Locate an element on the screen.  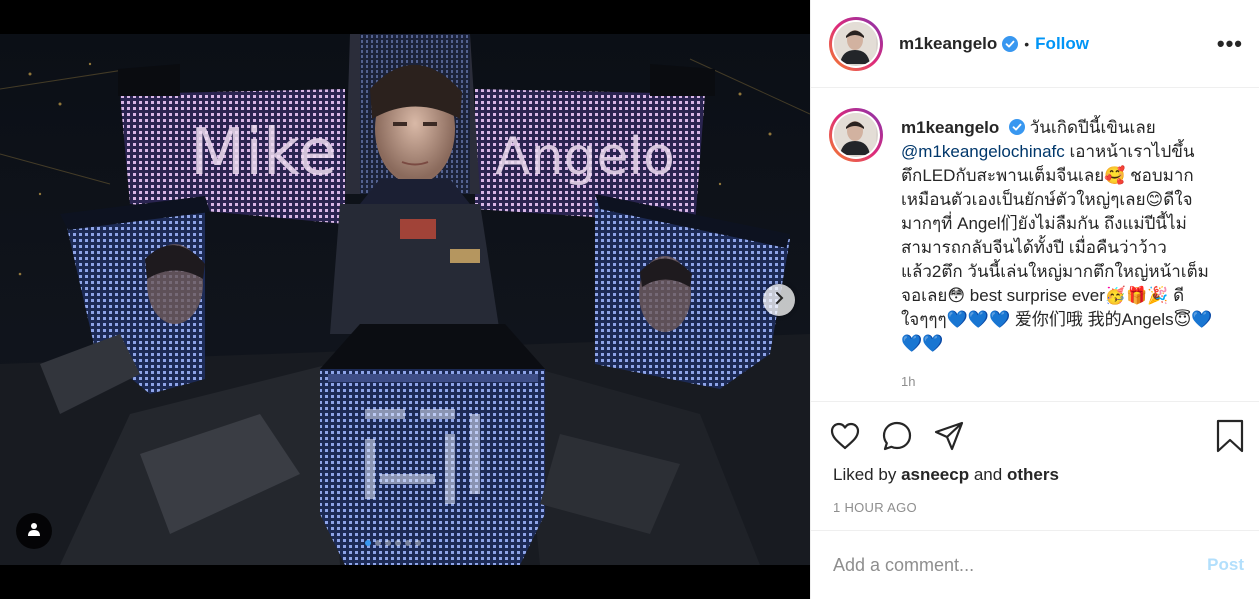
caption-avatar is located at coordinates (856, 135).